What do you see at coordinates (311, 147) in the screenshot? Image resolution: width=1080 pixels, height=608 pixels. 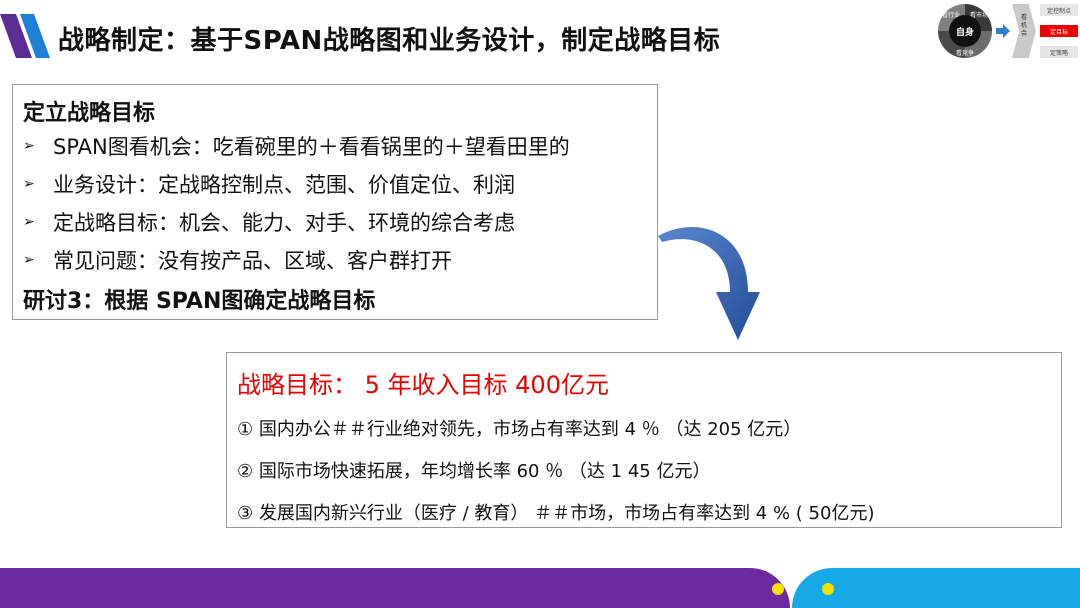 I see `bullet-text: SPAN图看机会：吃看碗里的＋看看锅里的＋望看田里的` at bounding box center [311, 147].